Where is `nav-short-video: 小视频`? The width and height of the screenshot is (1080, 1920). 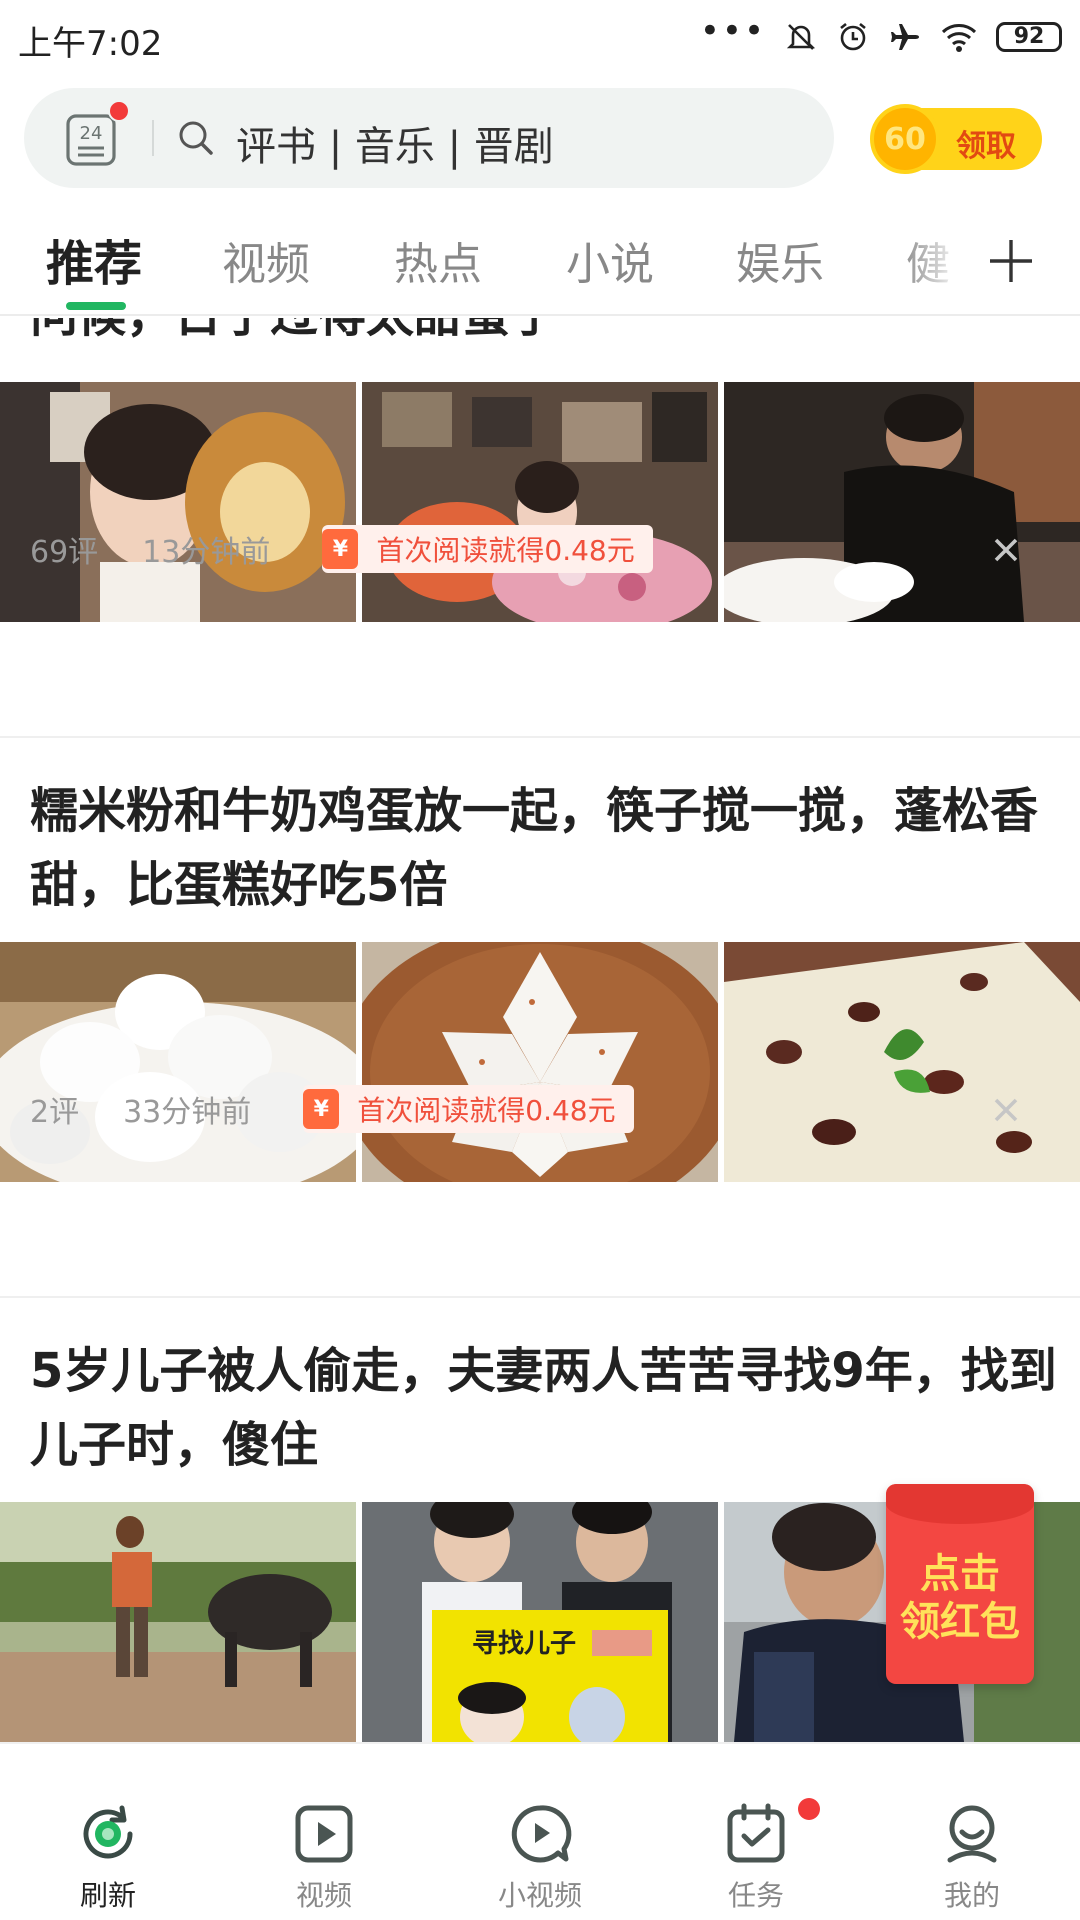 nav-short-video: 小视频 is located at coordinates (540, 1832).